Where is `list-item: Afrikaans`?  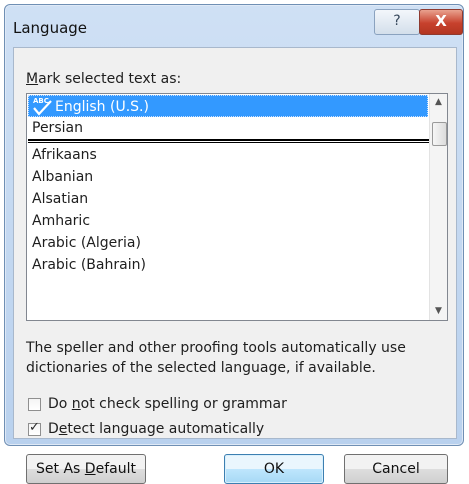 list-item: Afrikaans is located at coordinates (228, 155).